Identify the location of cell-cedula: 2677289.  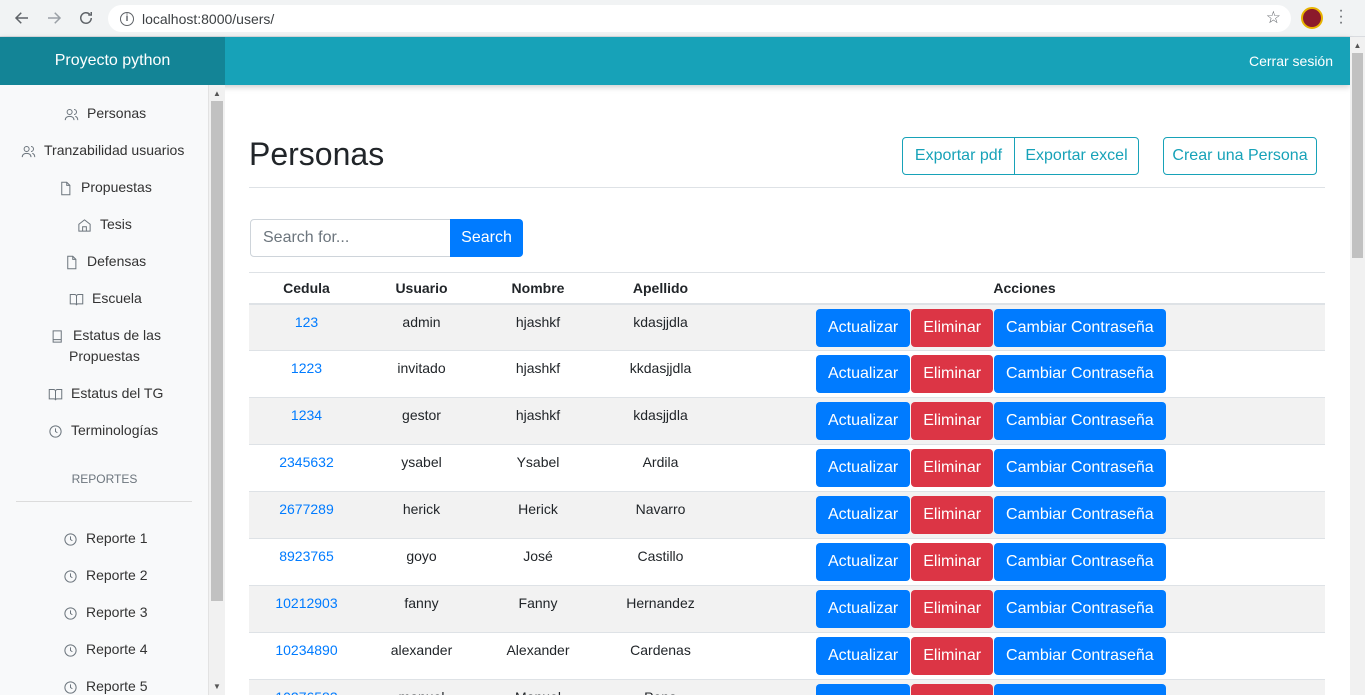
(306, 515).